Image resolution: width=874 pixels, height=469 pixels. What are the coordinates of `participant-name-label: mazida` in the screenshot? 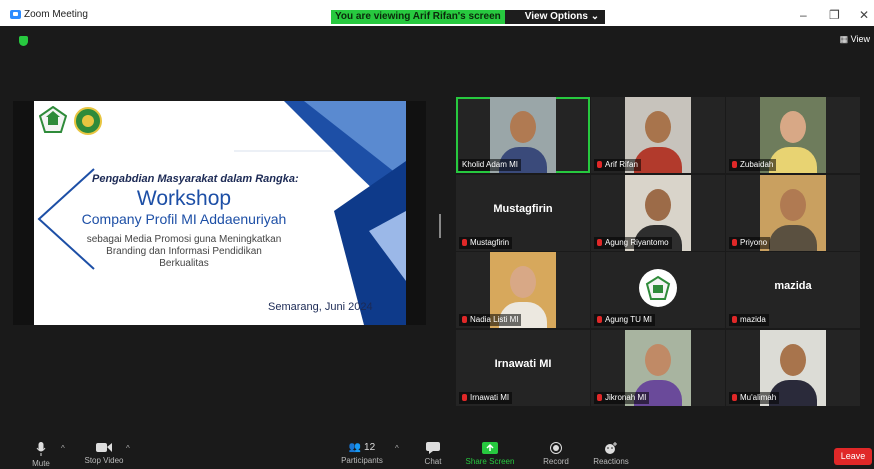 It's located at (749, 320).